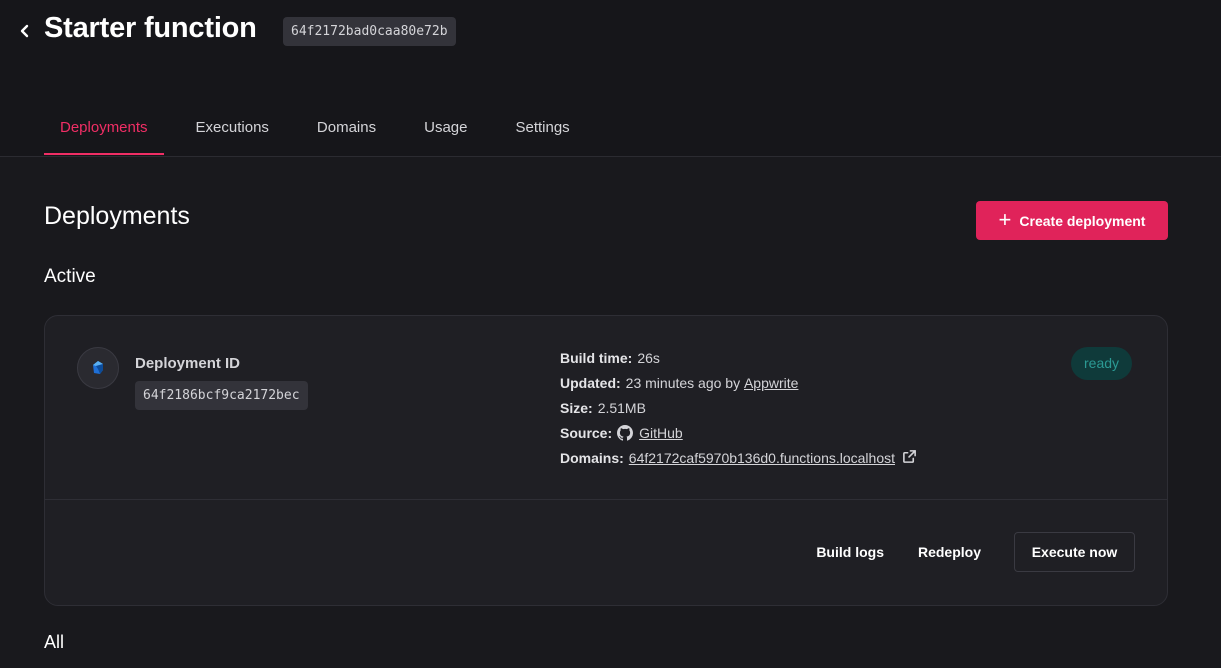 This screenshot has width=1221, height=668. What do you see at coordinates (117, 216) in the screenshot?
I see `section-title: Deployments` at bounding box center [117, 216].